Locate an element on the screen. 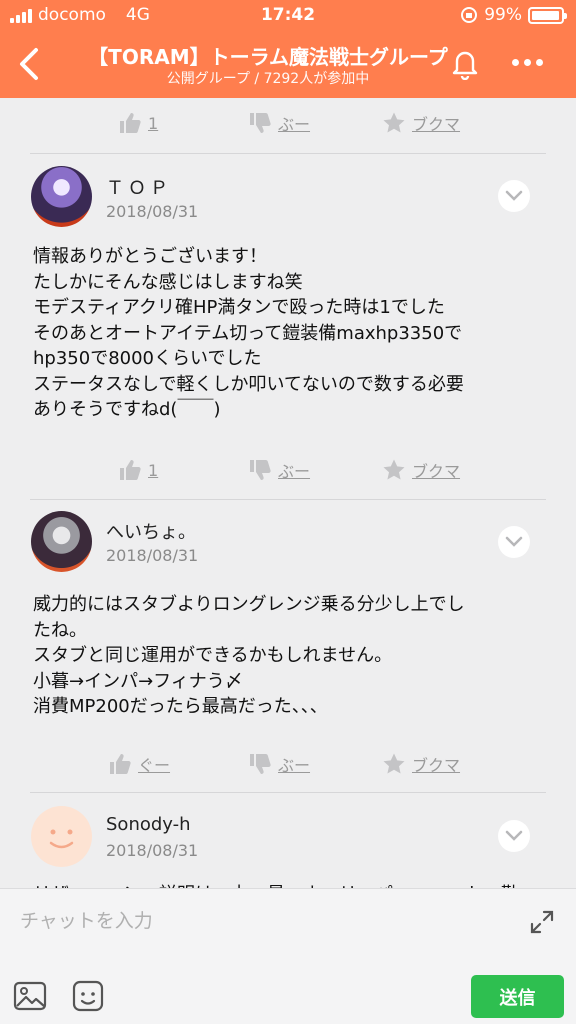  post-author: Sonody-h is located at coordinates (148, 824).